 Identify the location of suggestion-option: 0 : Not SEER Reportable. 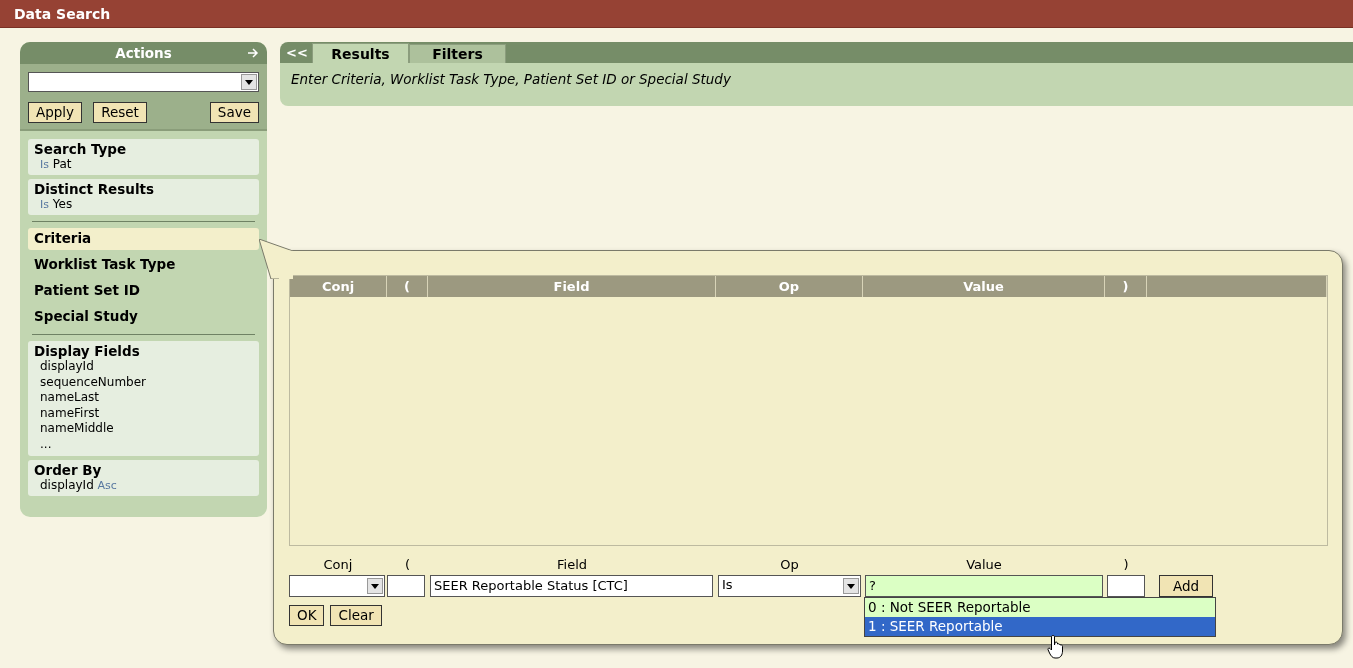
(1040, 607).